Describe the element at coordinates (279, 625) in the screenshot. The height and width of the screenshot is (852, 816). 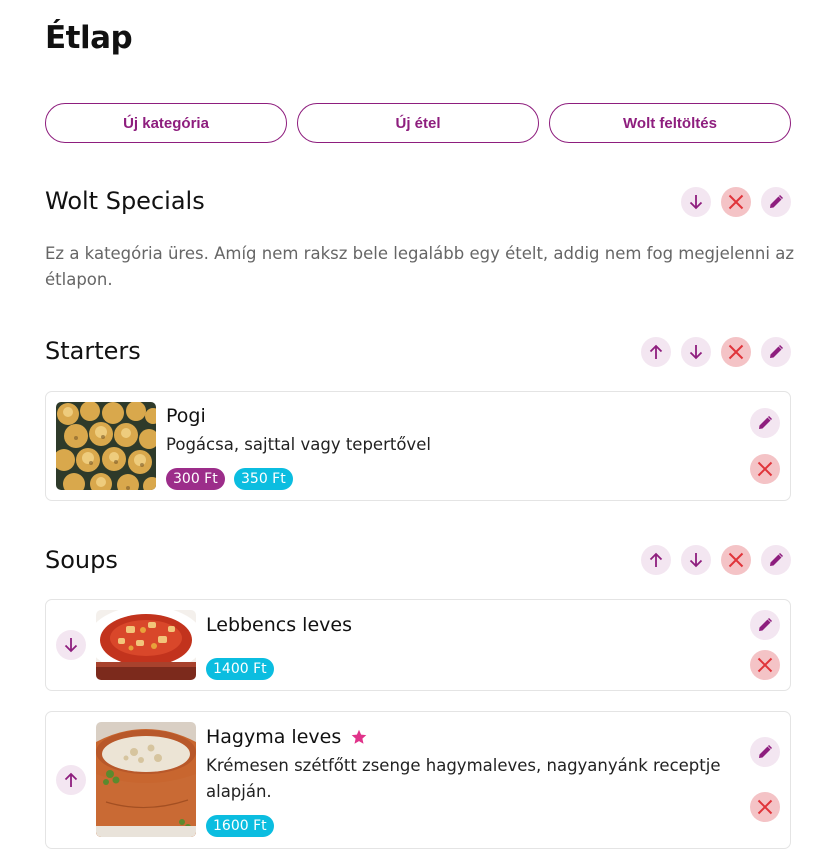
I see `item-name: Lebbencs leves` at that location.